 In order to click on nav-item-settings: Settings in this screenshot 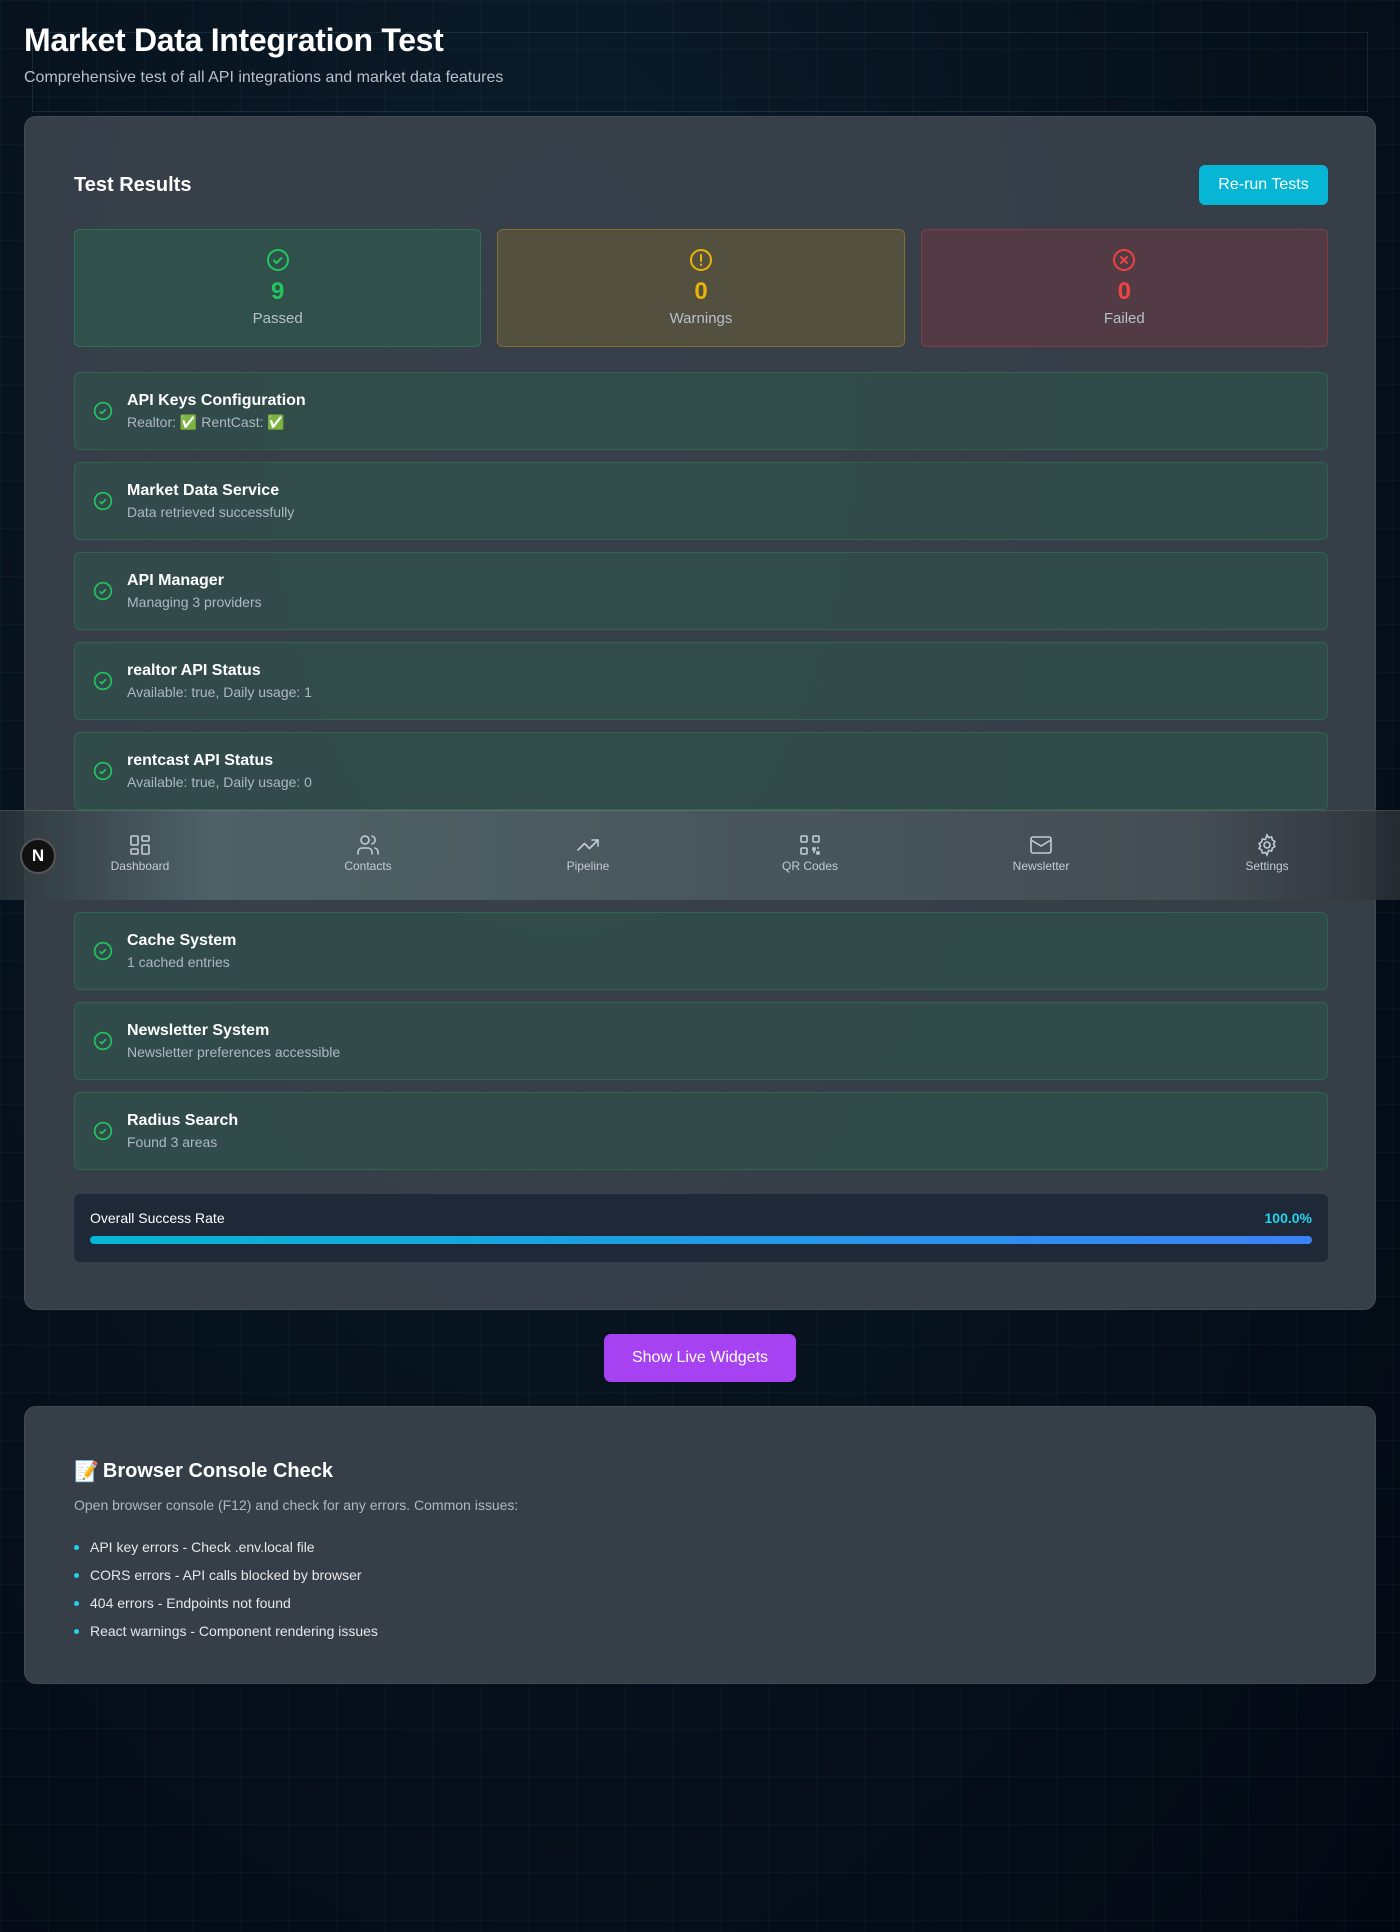, I will do `click(1267, 853)`.